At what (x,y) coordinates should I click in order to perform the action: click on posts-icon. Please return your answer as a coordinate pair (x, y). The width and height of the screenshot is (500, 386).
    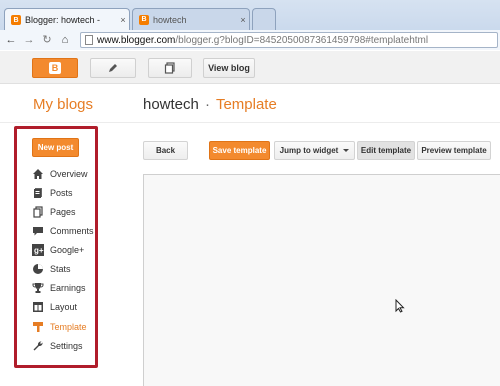
    Looking at the image, I should click on (38, 193).